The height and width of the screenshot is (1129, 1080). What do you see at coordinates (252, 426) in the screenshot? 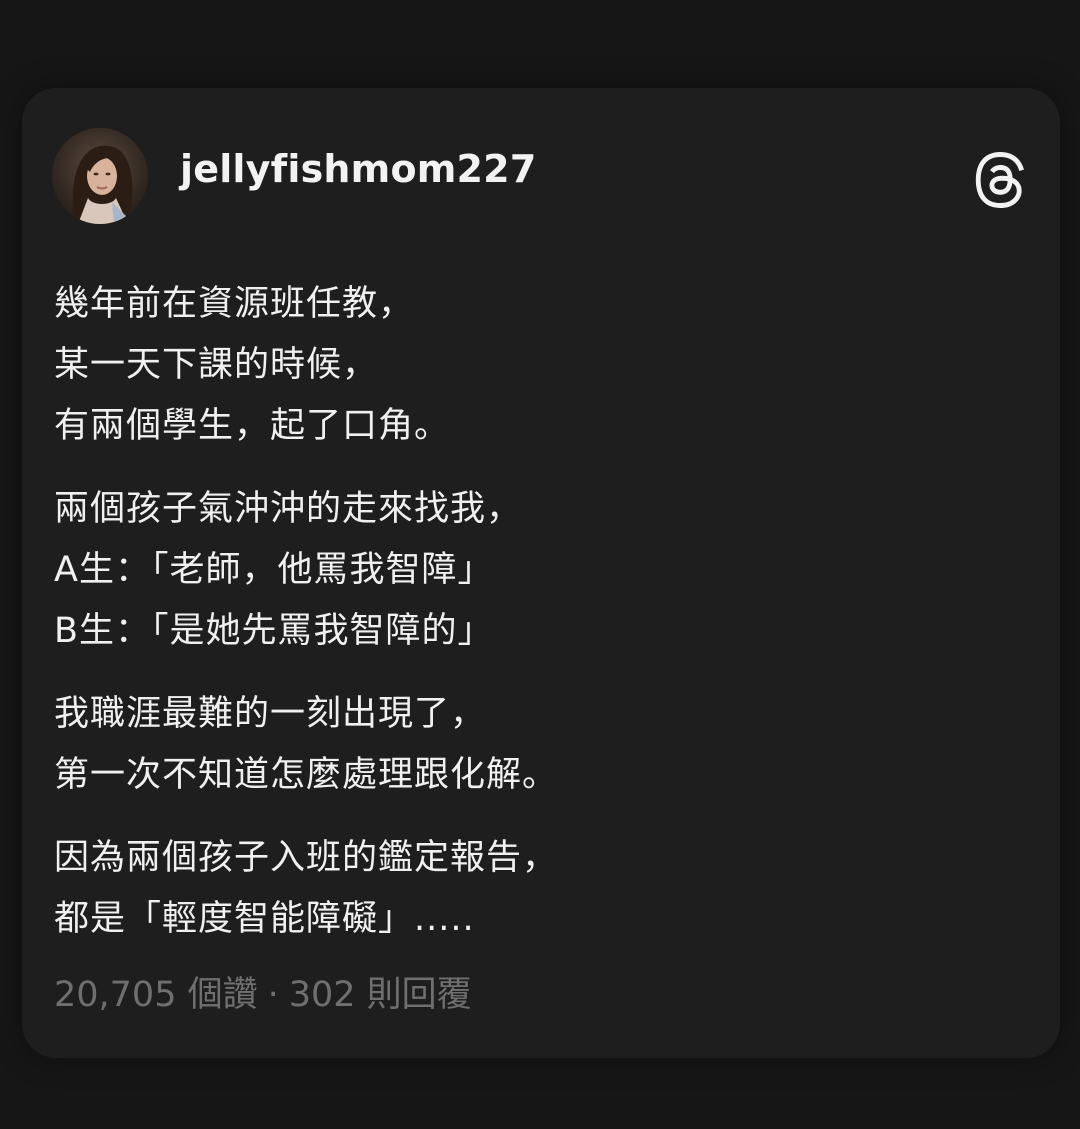
I see `post-text-line: 有兩個學生，起了口角。` at bounding box center [252, 426].